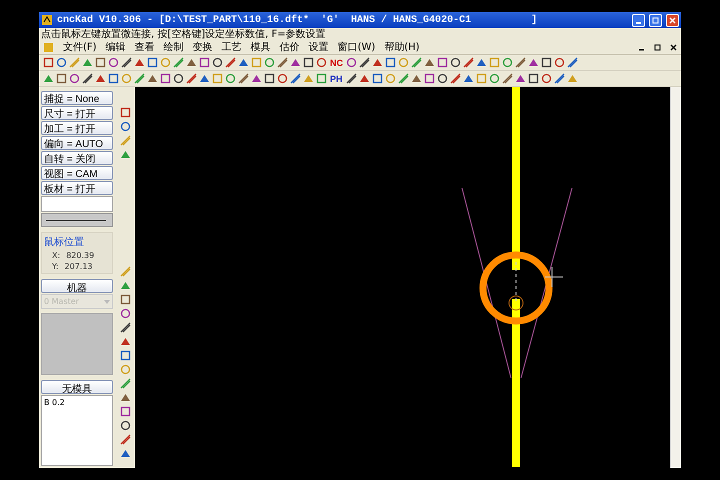 Image resolution: width=720 pixels, height=480 pixels. Describe the element at coordinates (77, 402) in the screenshot. I see `list-item: B 0.2` at that location.